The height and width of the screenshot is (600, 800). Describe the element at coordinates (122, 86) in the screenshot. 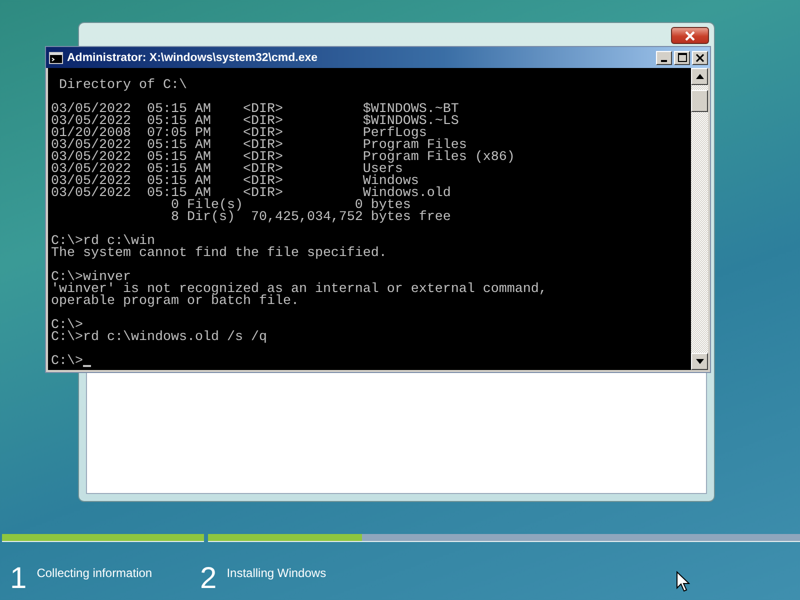

I see `console-line: Directory of C:\` at that location.